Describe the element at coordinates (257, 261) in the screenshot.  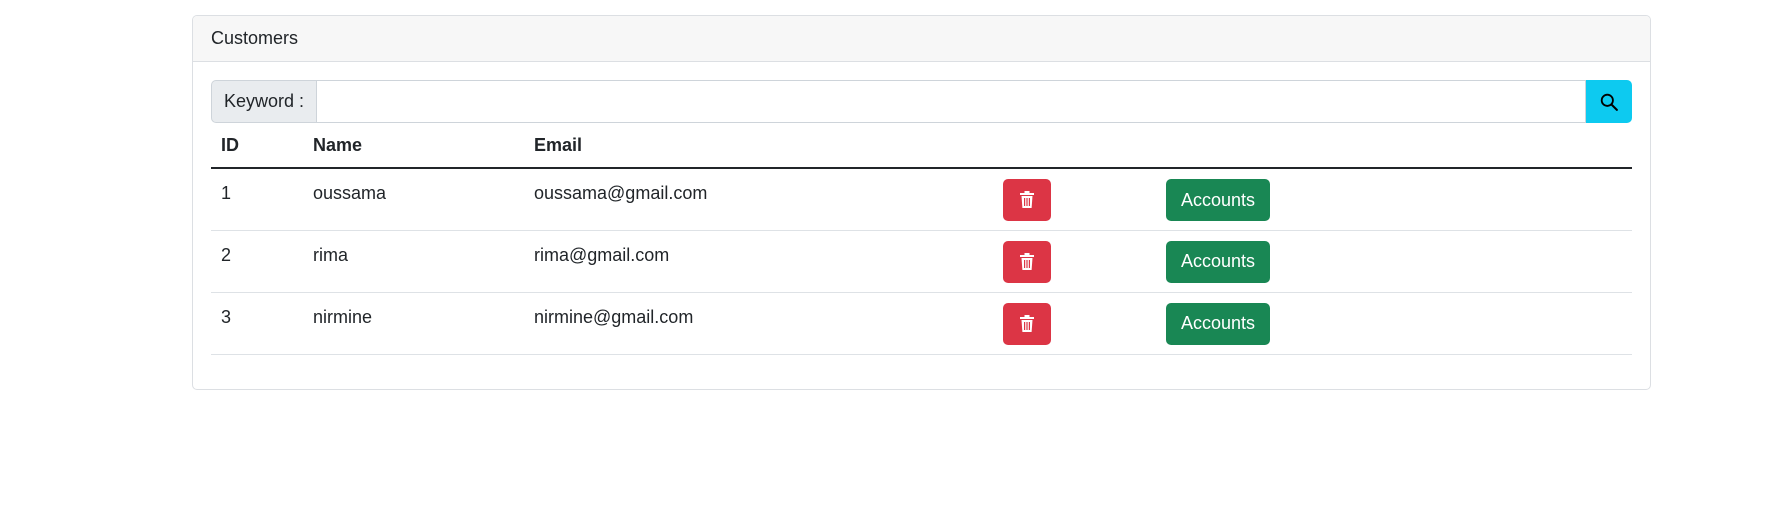
I see `cell-id: 2` at that location.